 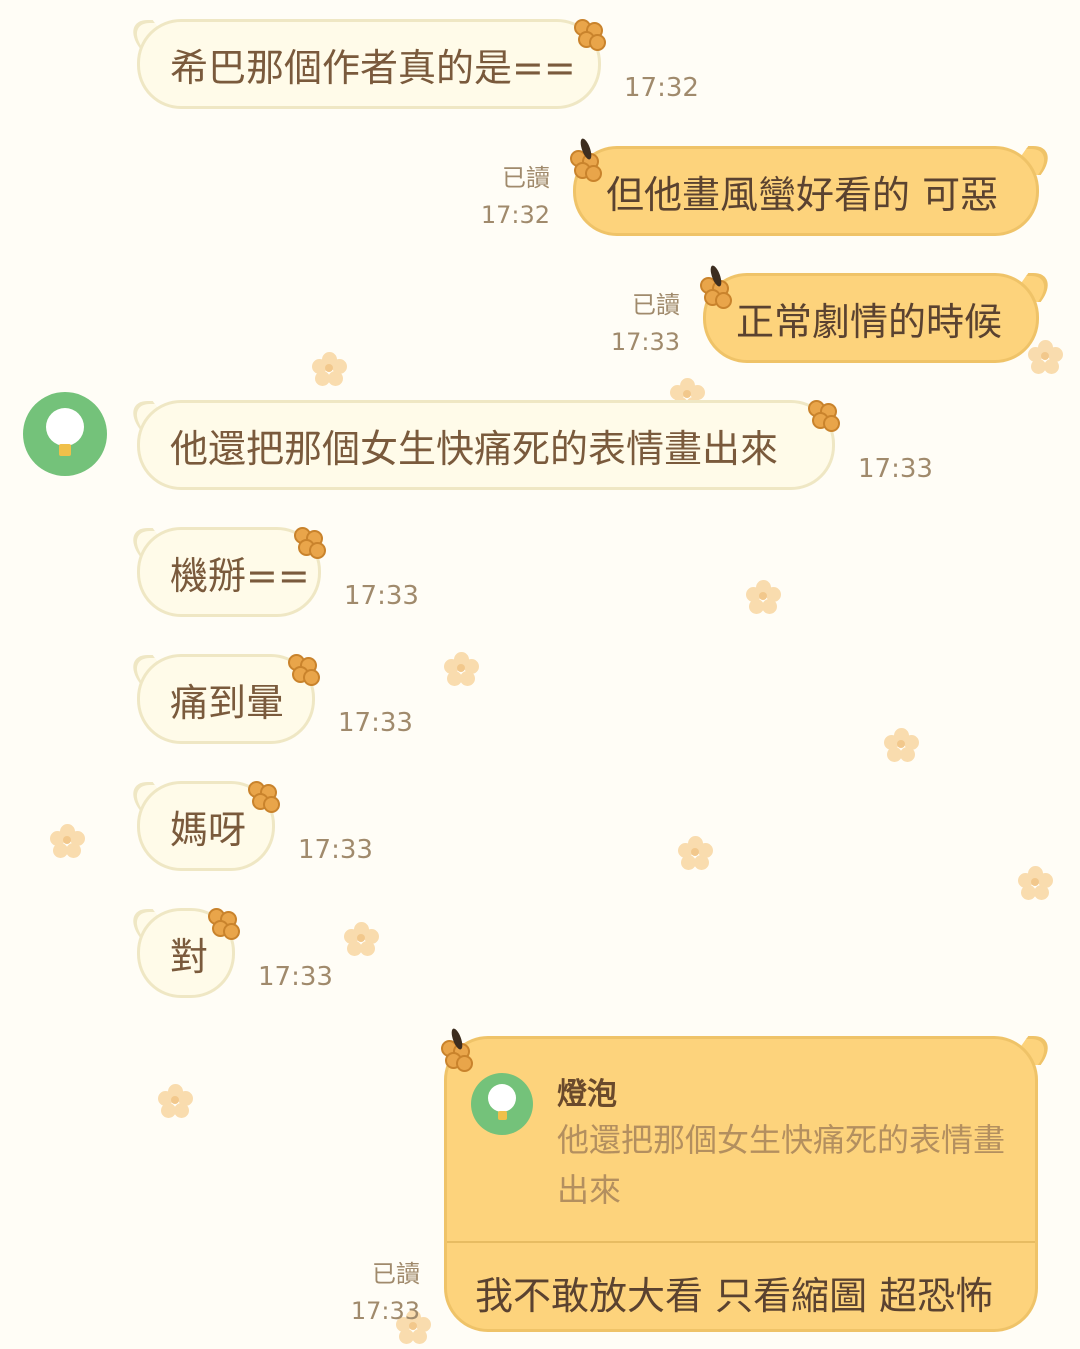 I want to click on outgoing-message-bubble: 正常劇情的時候, so click(x=871, y=318).